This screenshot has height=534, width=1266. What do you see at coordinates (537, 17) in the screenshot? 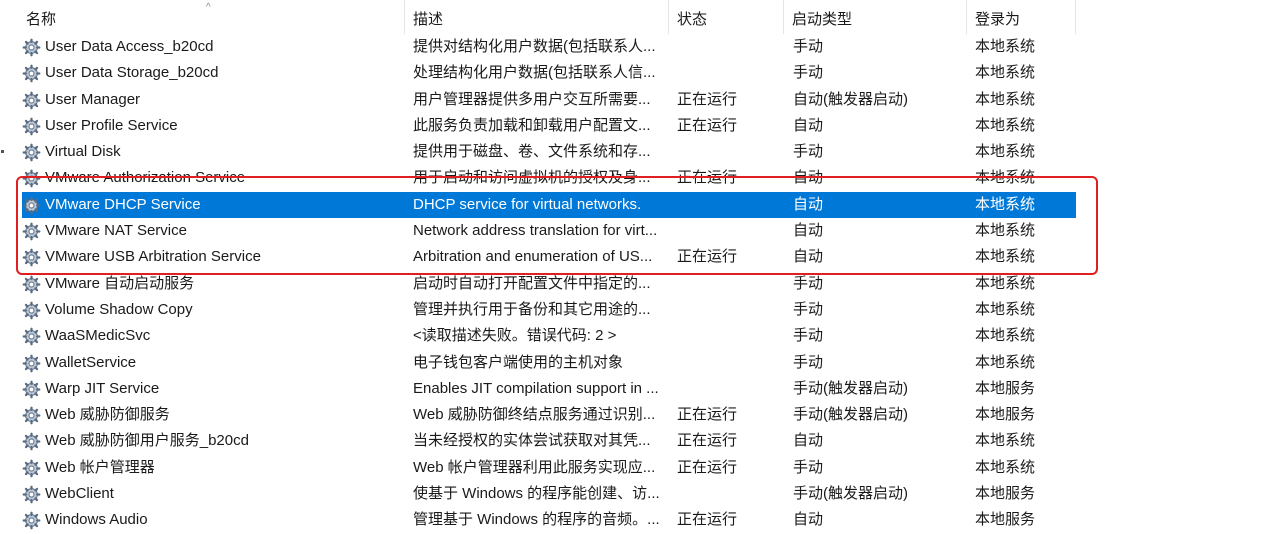
I see `column-header-description: 描述` at bounding box center [537, 17].